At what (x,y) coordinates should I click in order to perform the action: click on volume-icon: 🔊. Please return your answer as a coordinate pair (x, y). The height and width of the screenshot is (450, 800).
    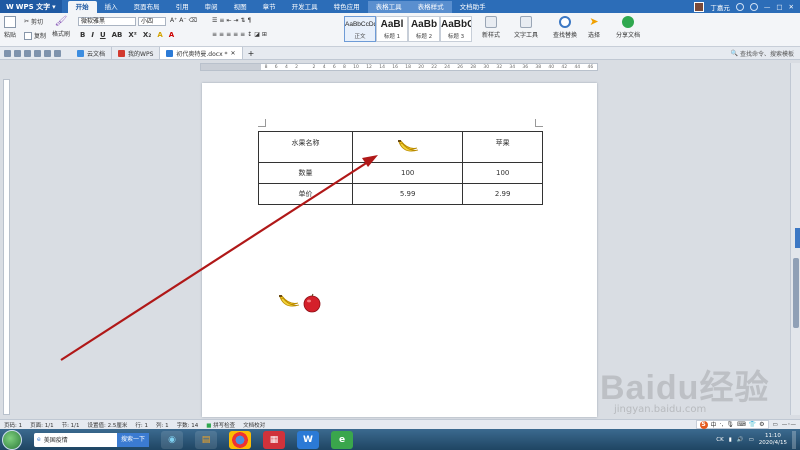
    Looking at the image, I should click on (740, 440).